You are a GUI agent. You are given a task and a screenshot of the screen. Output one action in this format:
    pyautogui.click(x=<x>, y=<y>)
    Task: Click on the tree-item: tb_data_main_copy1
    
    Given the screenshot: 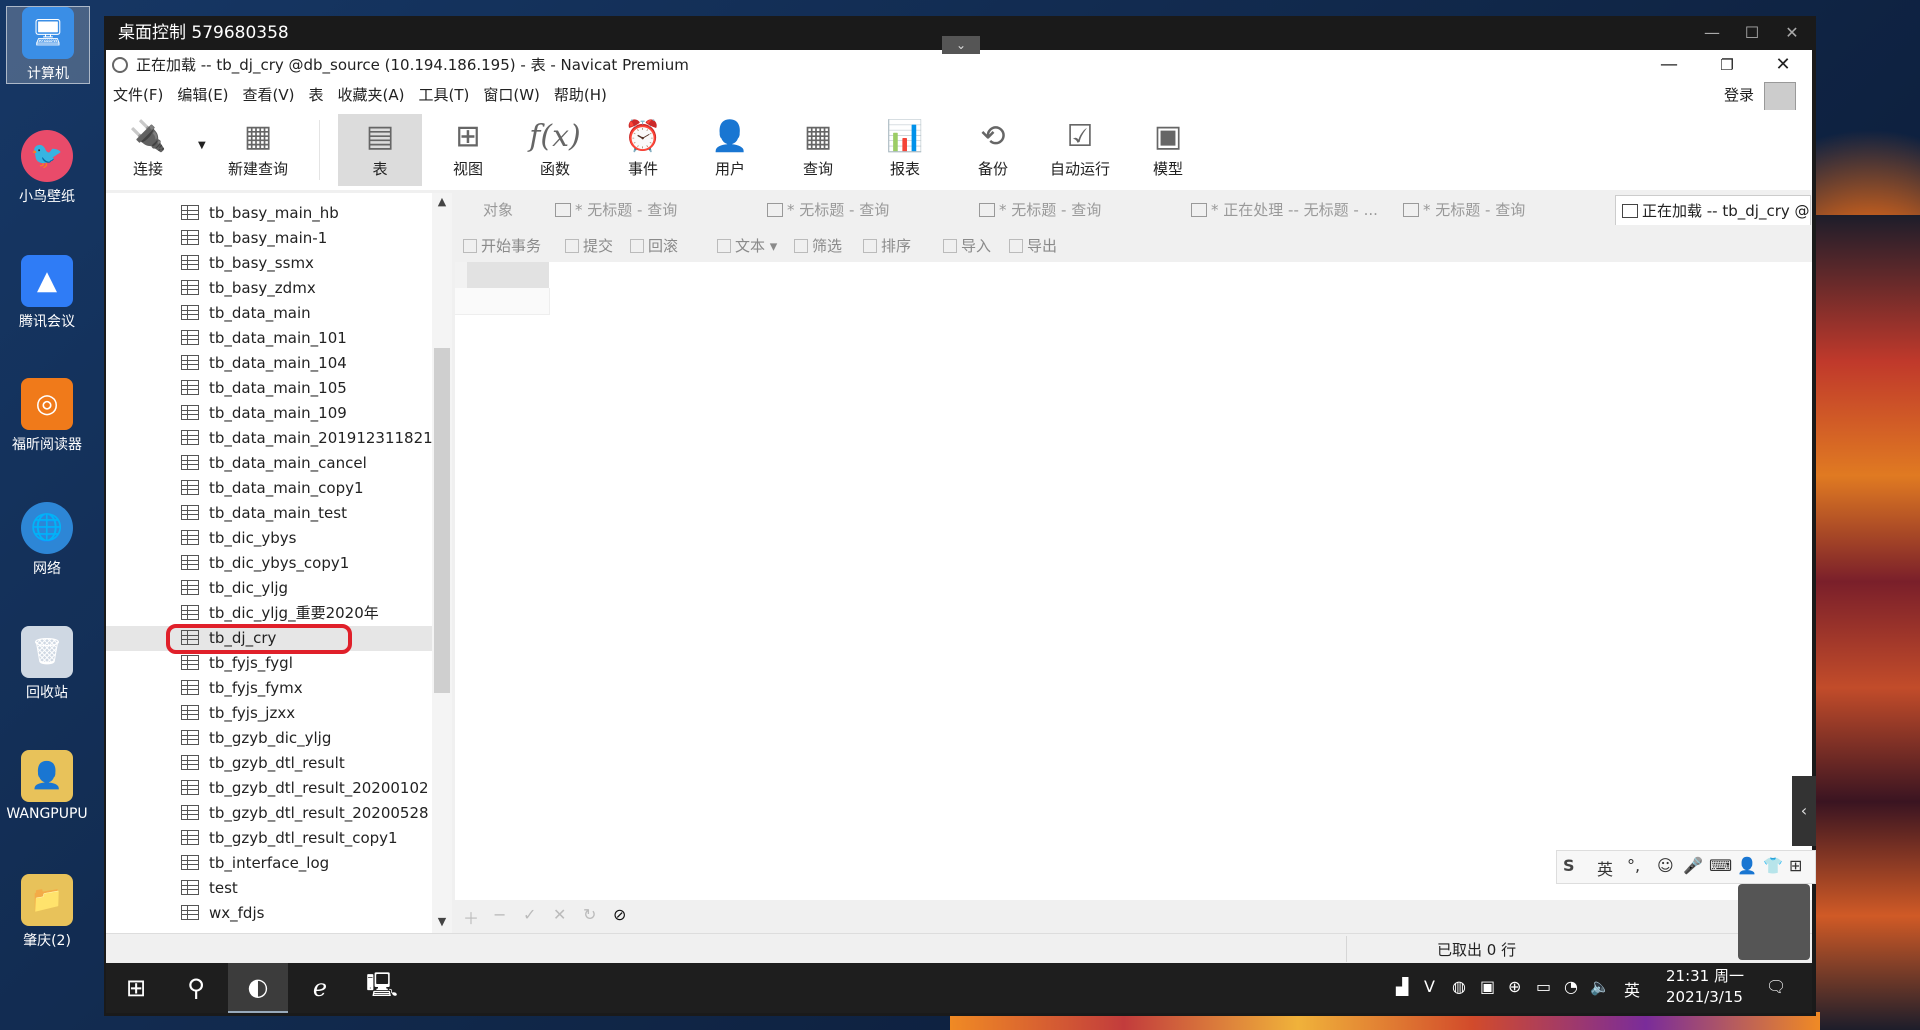 What is the action you would take?
    pyautogui.click(x=269, y=488)
    